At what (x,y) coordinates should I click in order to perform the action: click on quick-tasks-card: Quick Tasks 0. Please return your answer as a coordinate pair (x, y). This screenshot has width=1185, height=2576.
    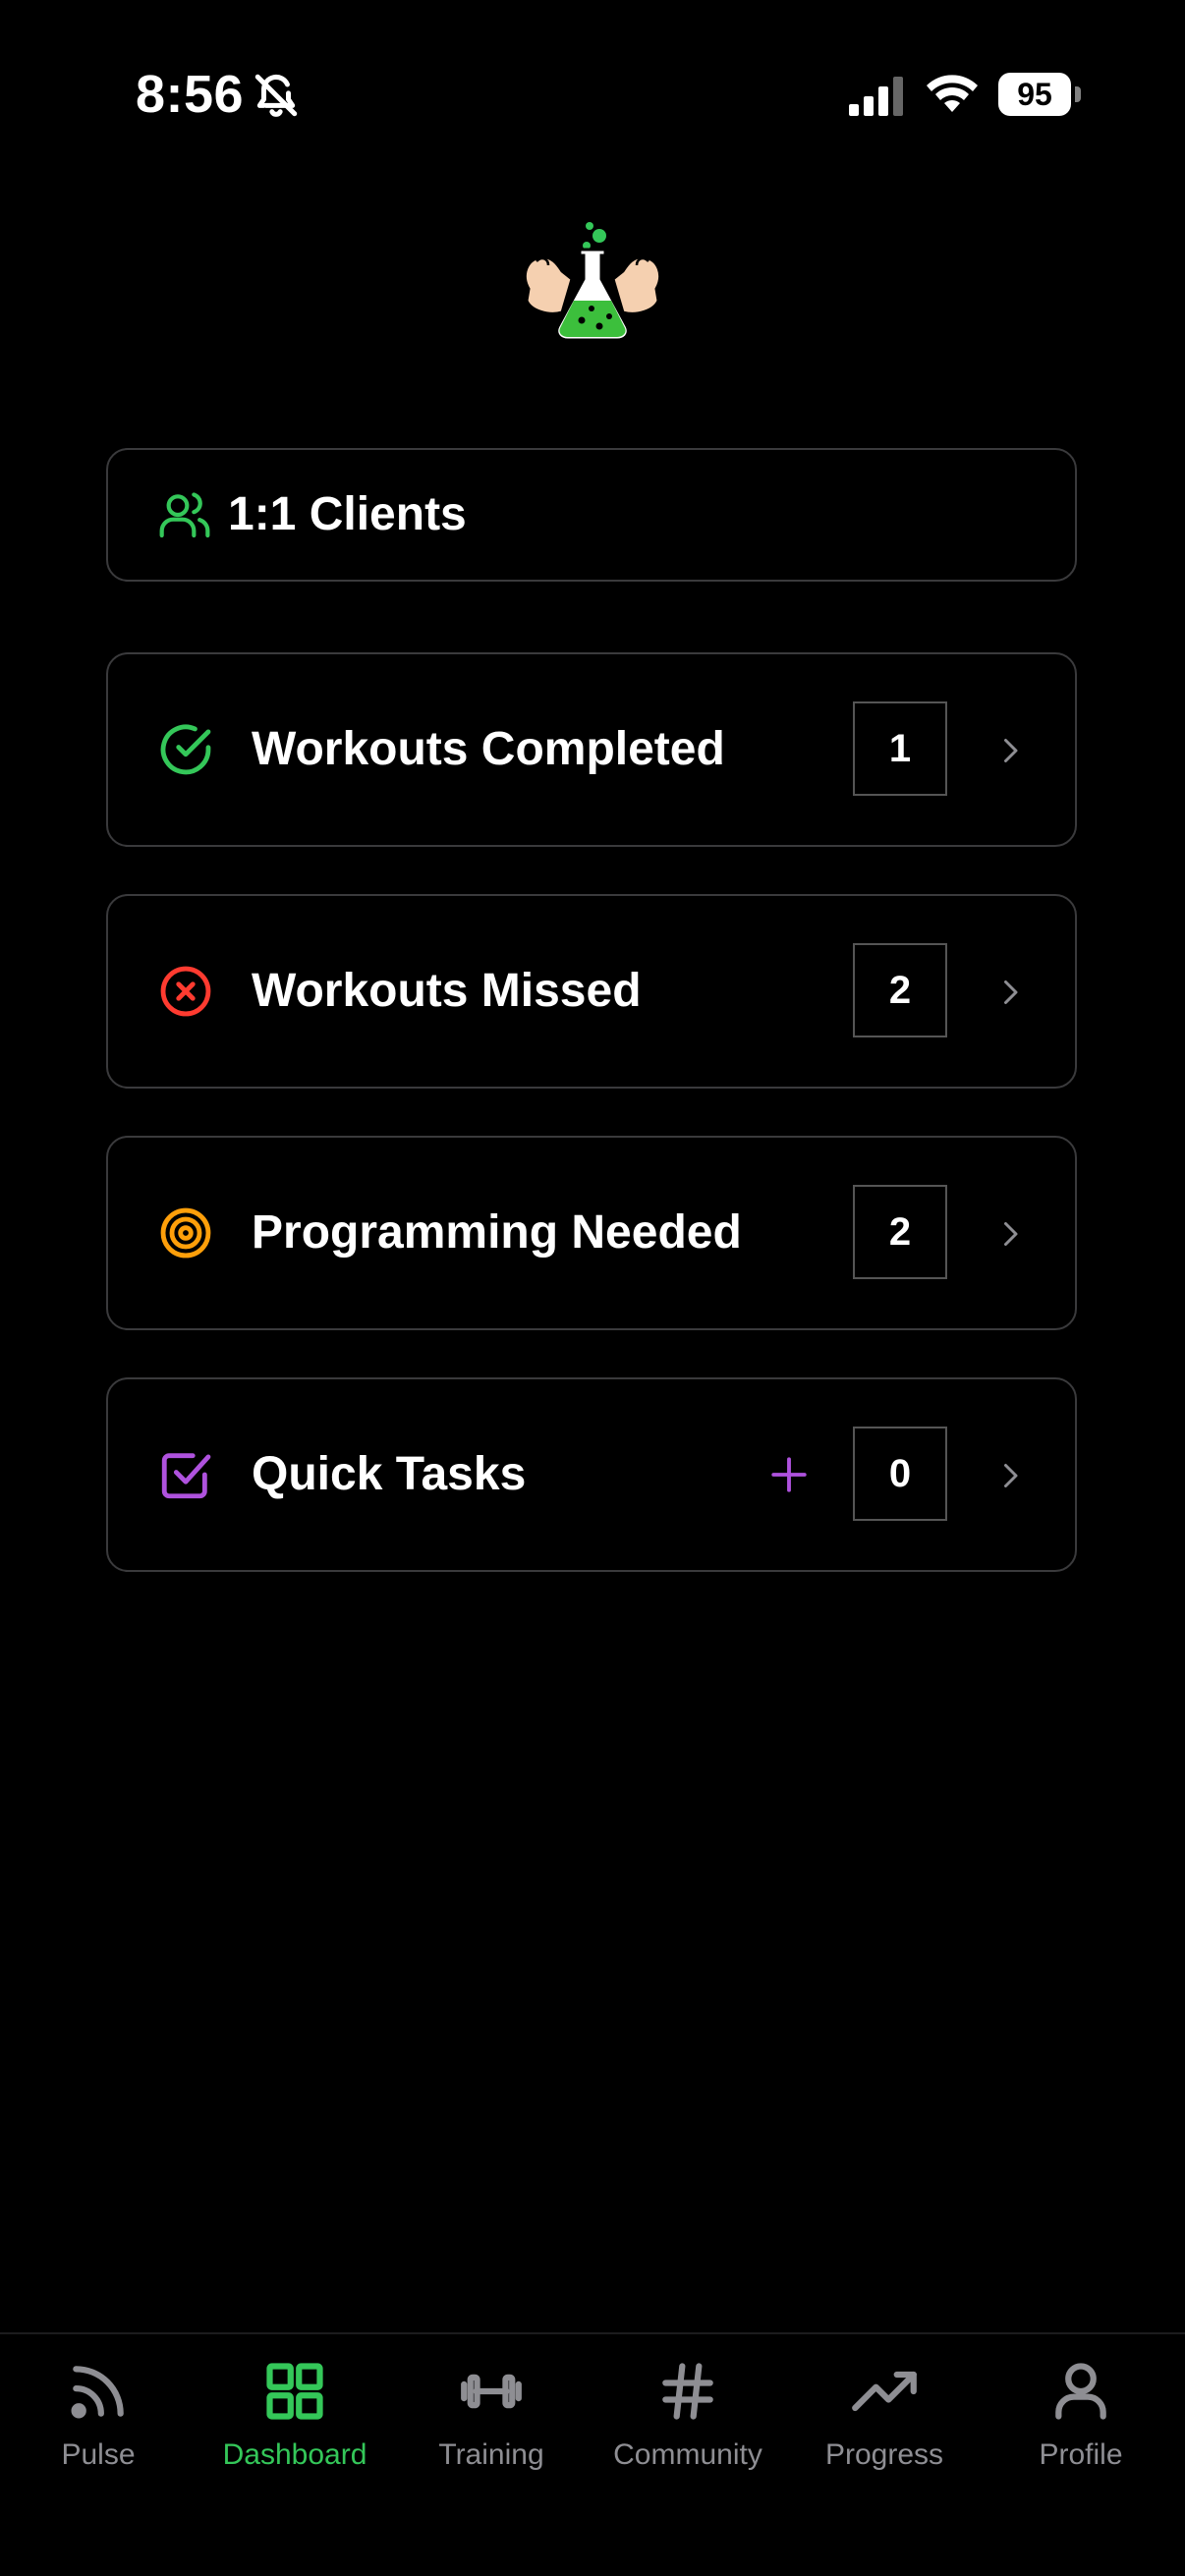
    Looking at the image, I should click on (592, 1474).